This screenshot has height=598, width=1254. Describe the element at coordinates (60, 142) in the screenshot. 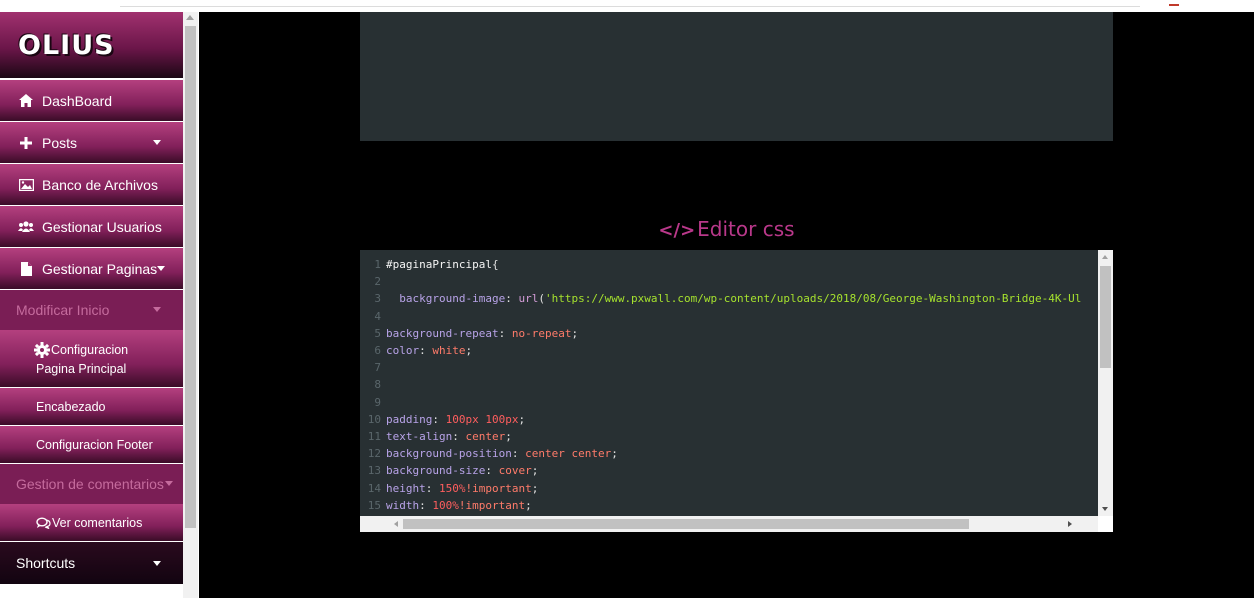

I see `sidebar-item-label: Posts` at that location.